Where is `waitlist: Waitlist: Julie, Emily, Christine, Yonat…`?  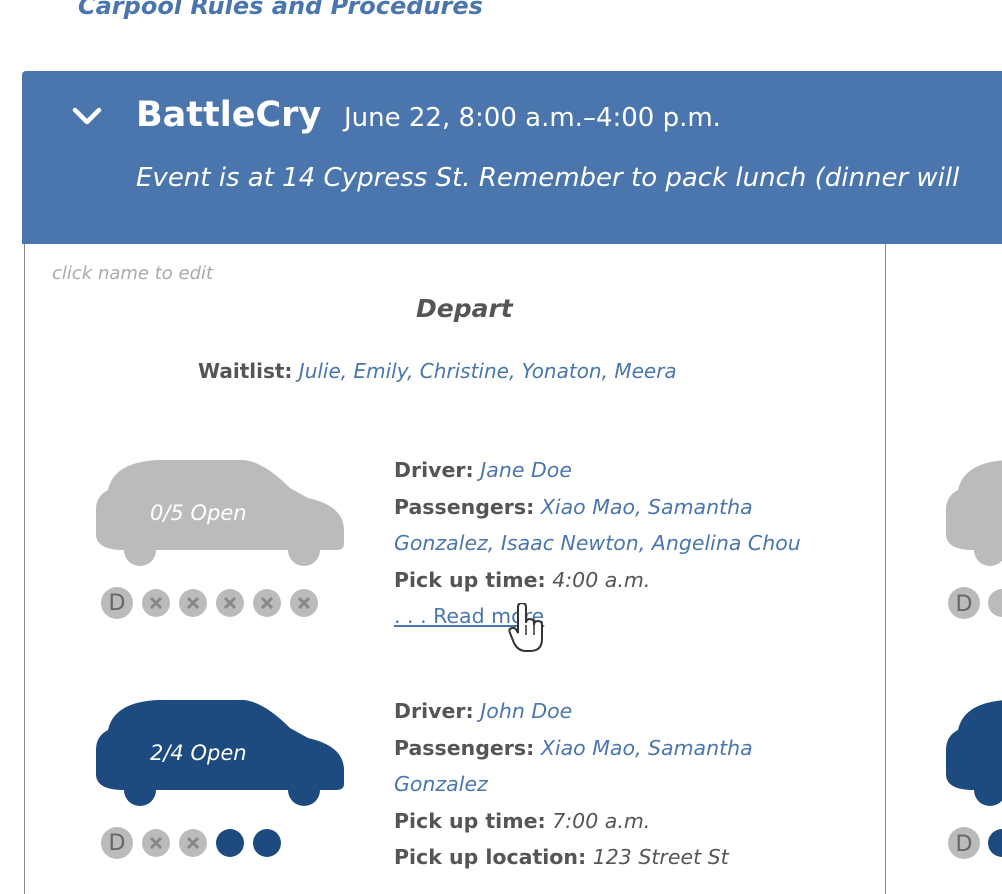
waitlist: Waitlist: Julie, Emily, Christine, Yonat… is located at coordinates (437, 371).